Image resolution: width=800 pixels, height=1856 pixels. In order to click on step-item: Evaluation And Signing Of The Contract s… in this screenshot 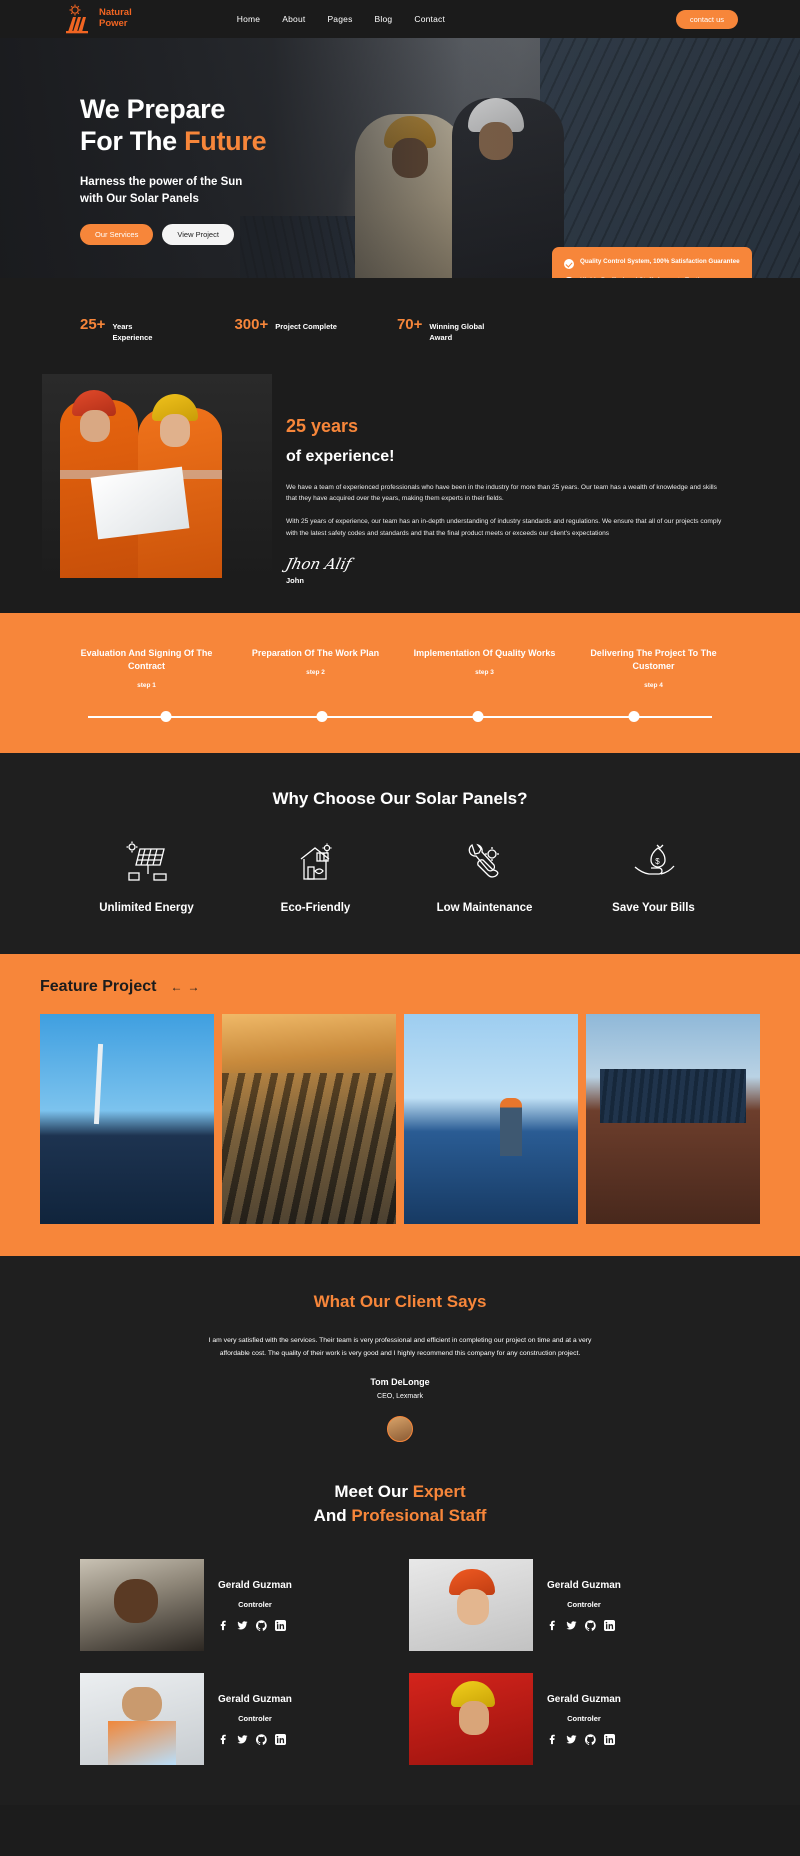, I will do `click(146, 668)`.